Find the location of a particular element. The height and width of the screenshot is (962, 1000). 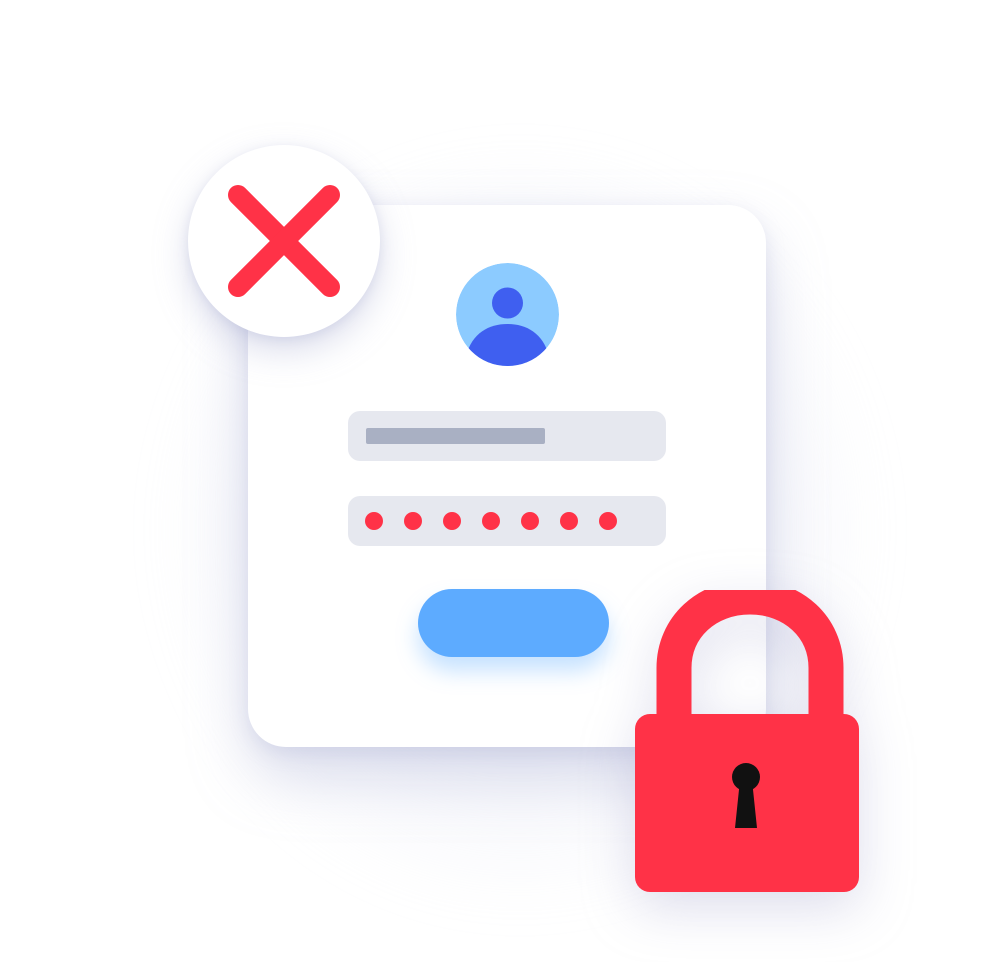

padlock-shackle is located at coordinates (750, 647).